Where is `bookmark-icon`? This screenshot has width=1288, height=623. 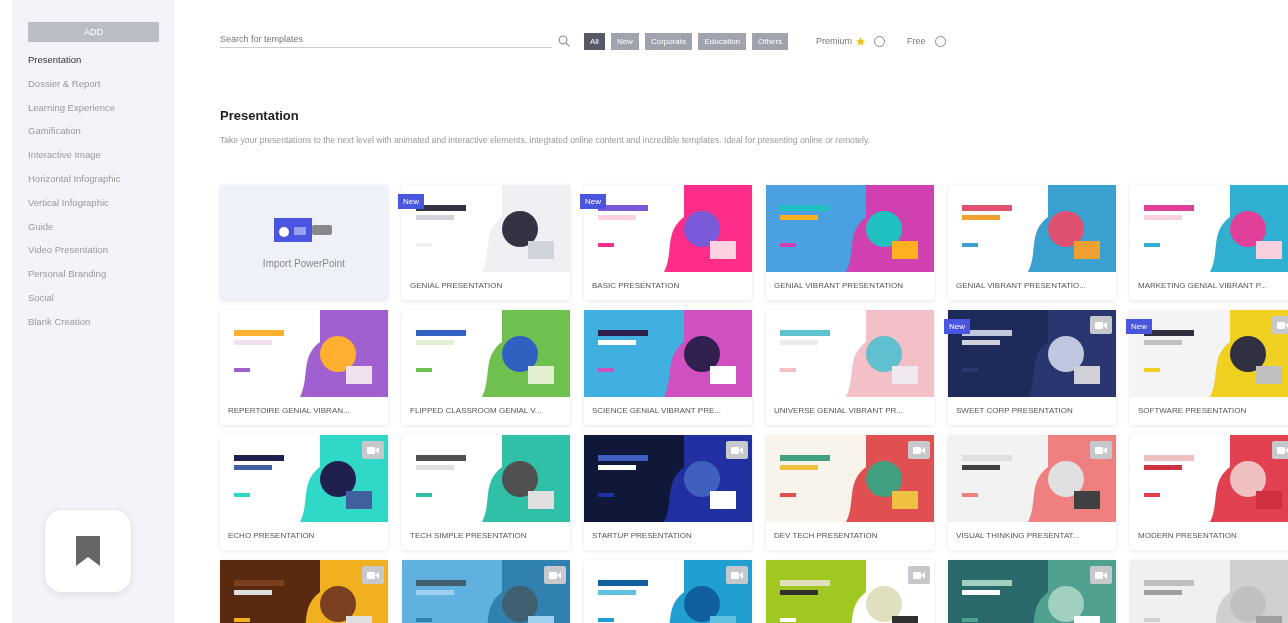
bookmark-icon is located at coordinates (88, 551).